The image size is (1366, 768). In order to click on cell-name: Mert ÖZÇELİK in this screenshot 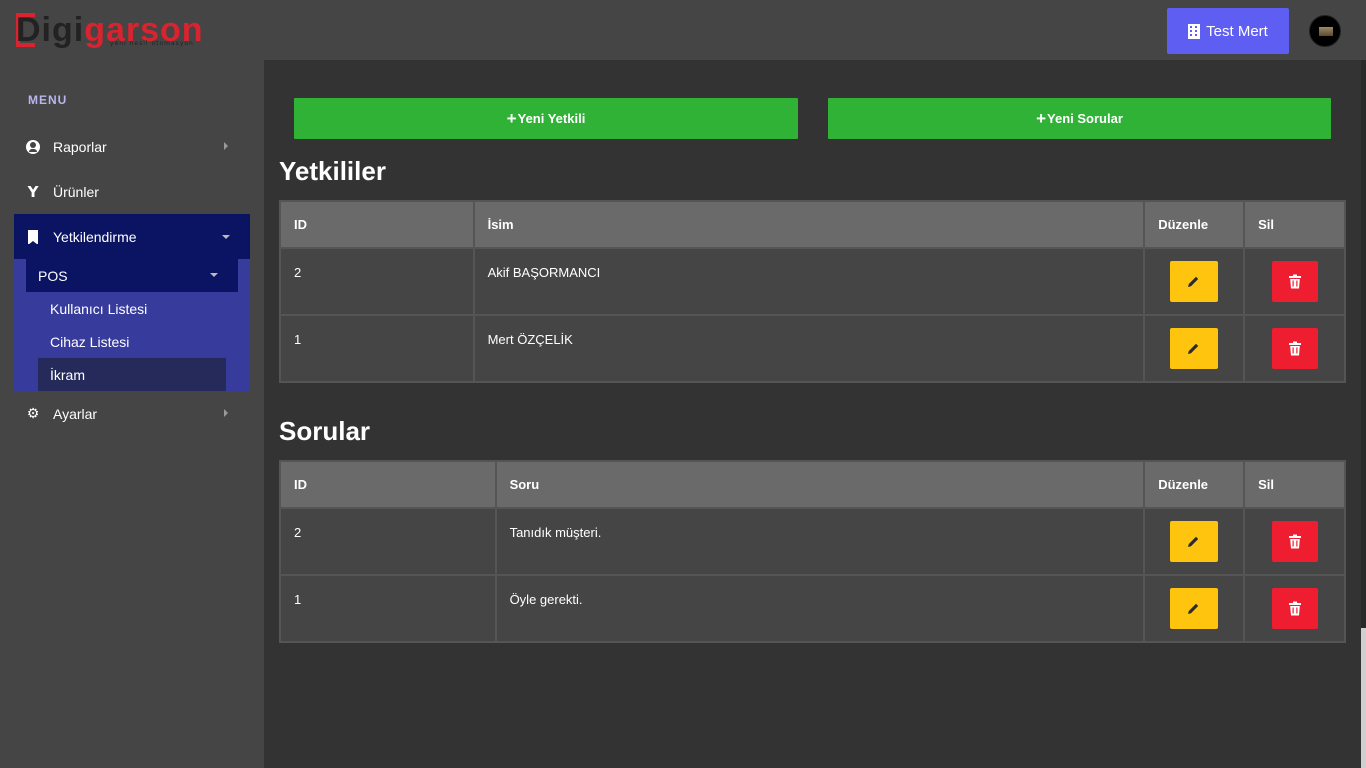, I will do `click(809, 348)`.